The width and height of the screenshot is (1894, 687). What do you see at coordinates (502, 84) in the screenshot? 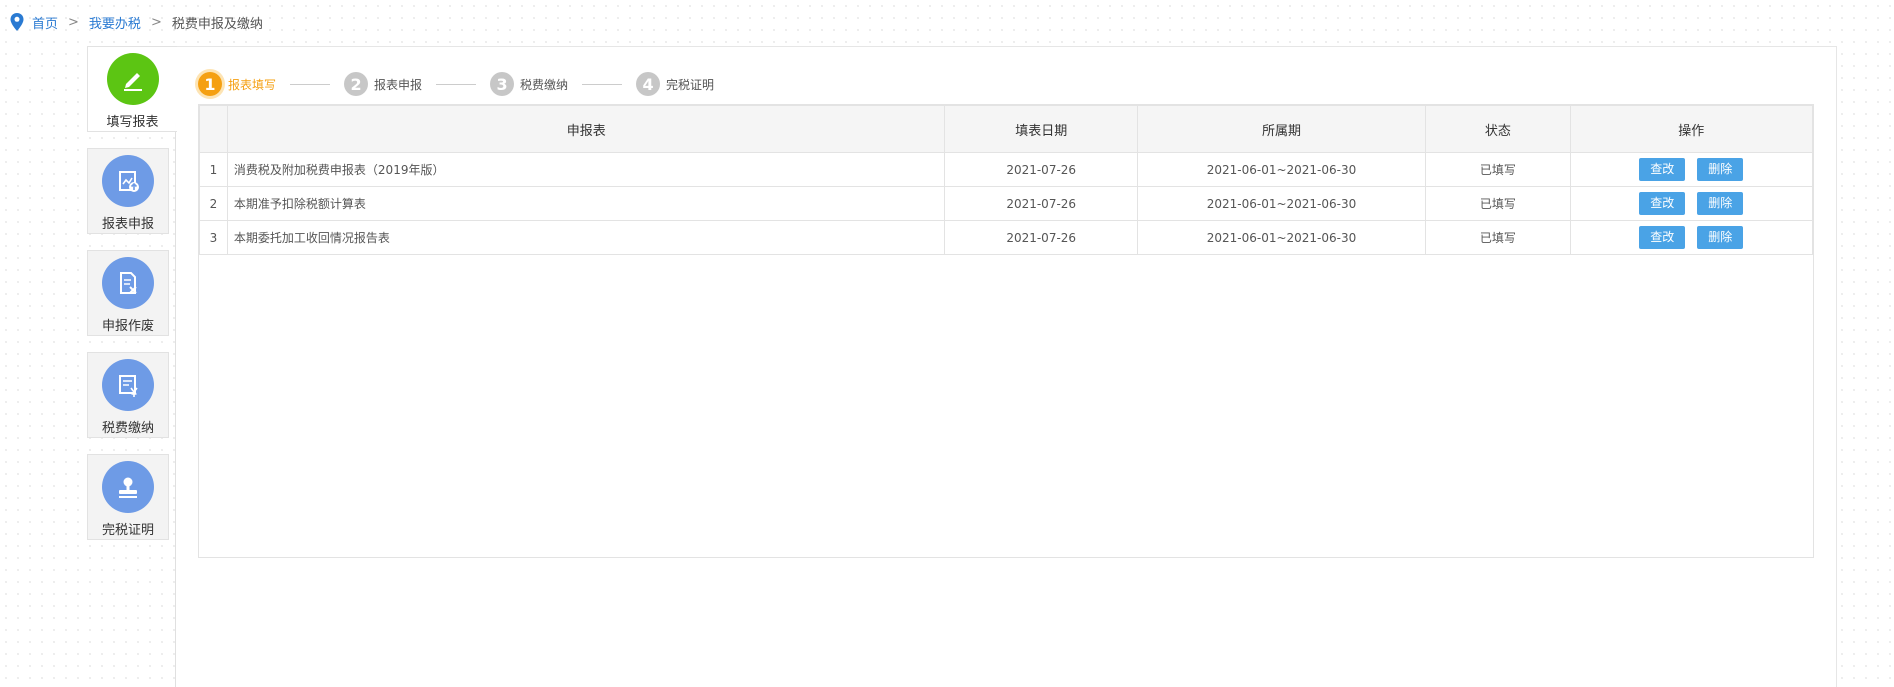
I see `step-number: 3` at bounding box center [502, 84].